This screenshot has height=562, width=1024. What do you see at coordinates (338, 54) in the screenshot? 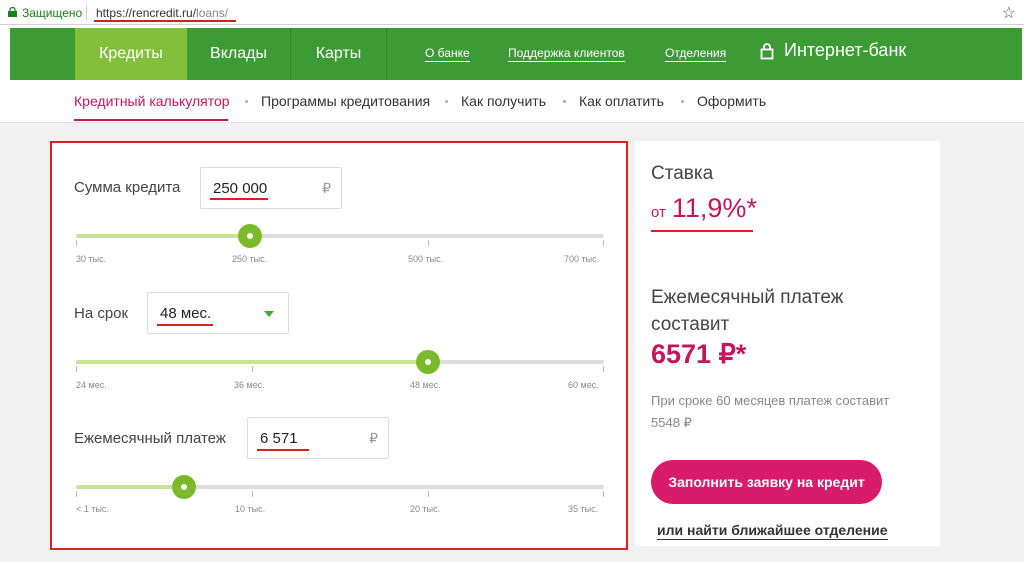
I see `nav-item-cards: Карты` at bounding box center [338, 54].